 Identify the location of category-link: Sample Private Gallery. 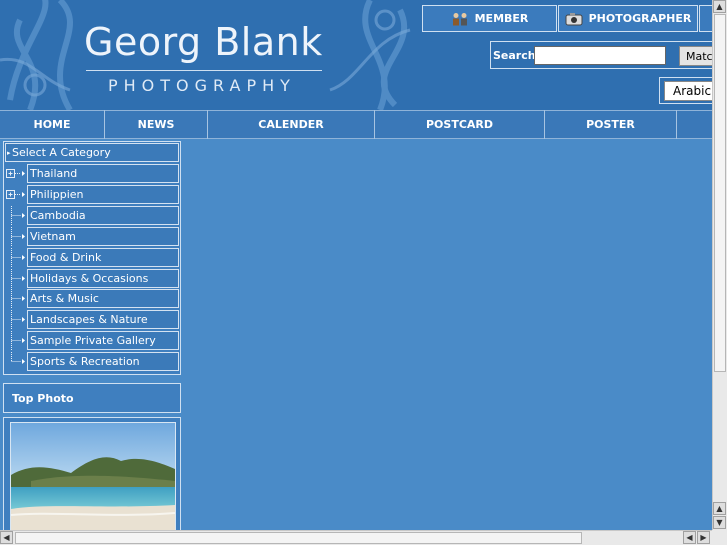
(103, 341).